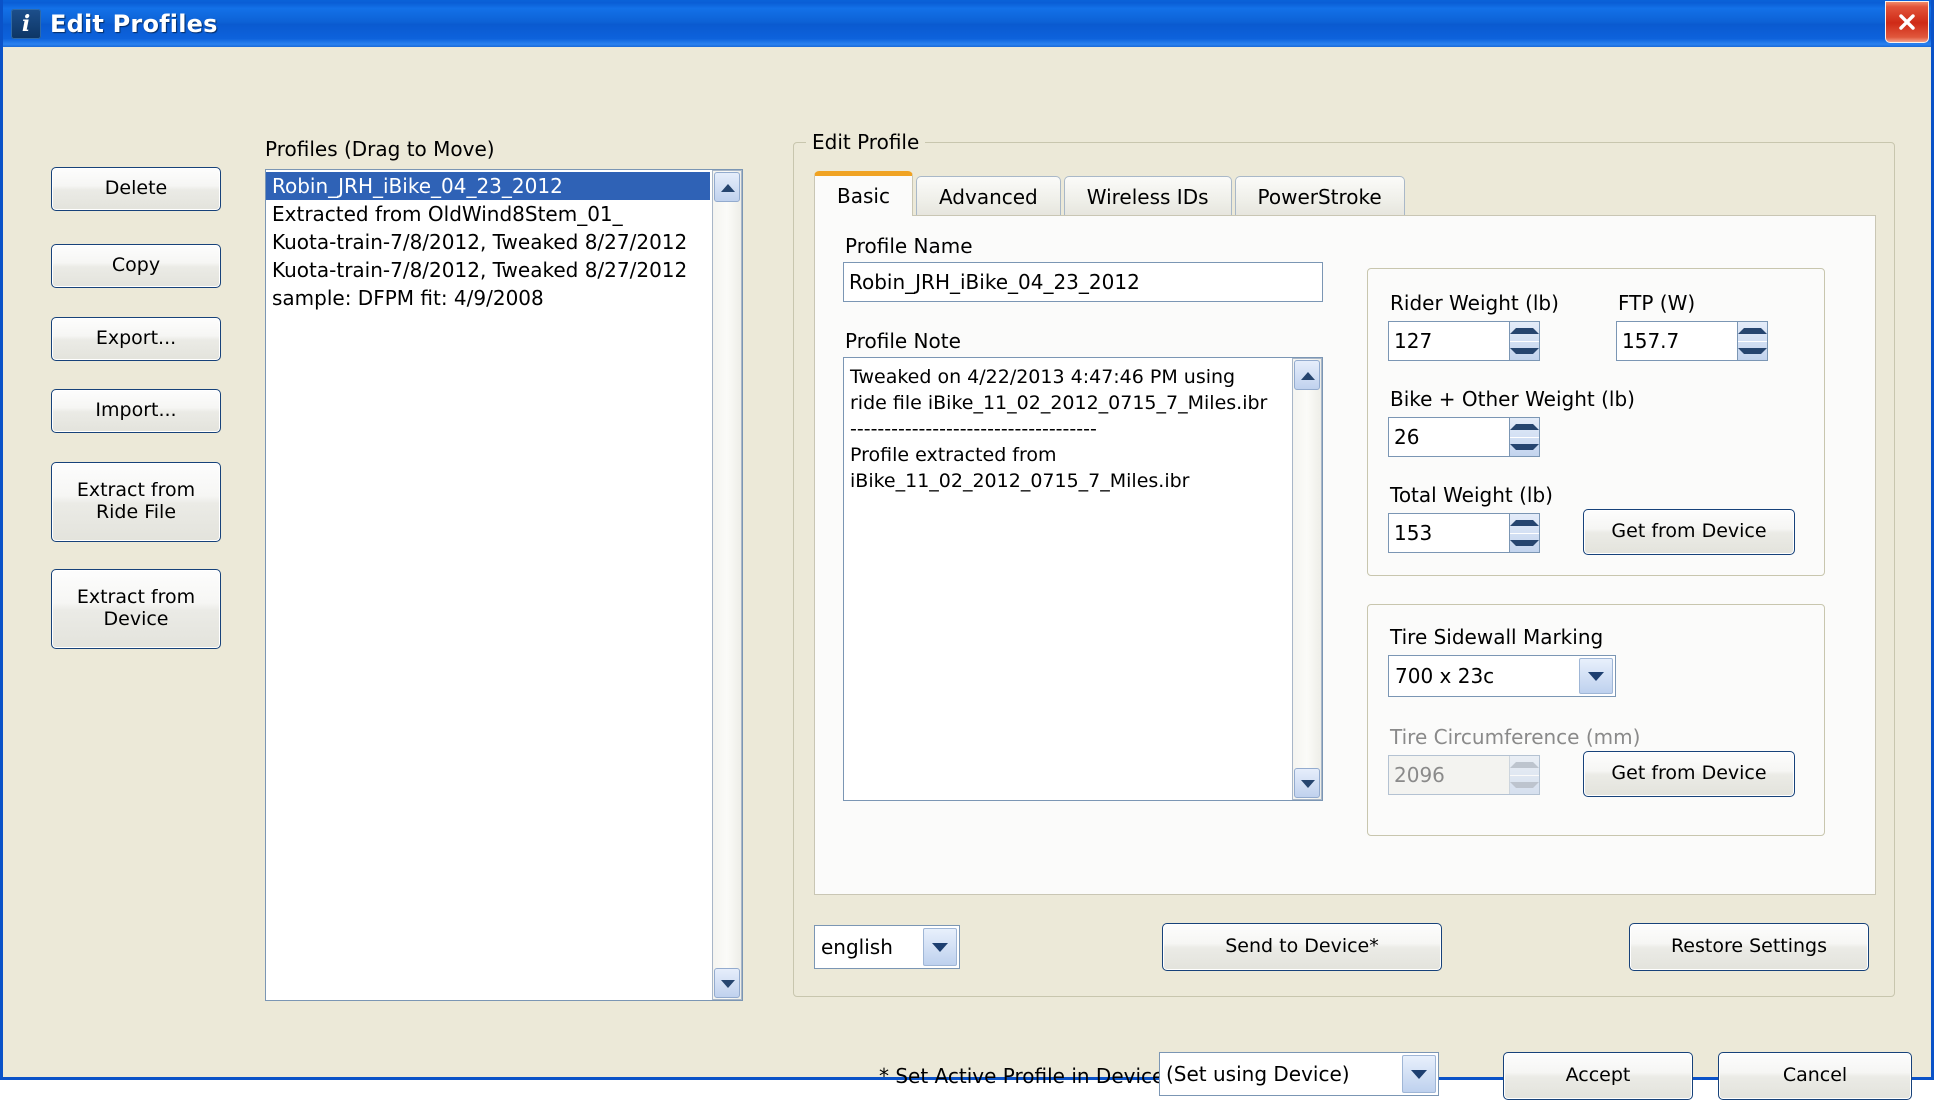  I want to click on tab-basic: Basic, so click(863, 193).